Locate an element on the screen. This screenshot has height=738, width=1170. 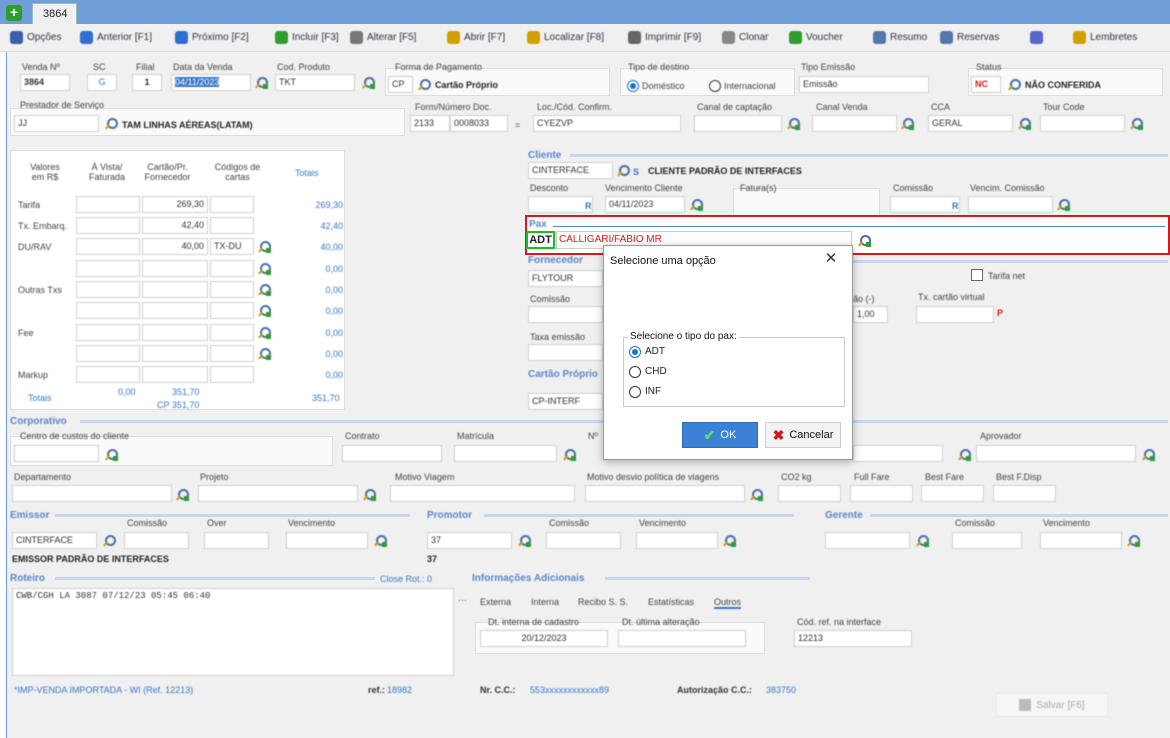
adt-radio is located at coordinates (635, 352).